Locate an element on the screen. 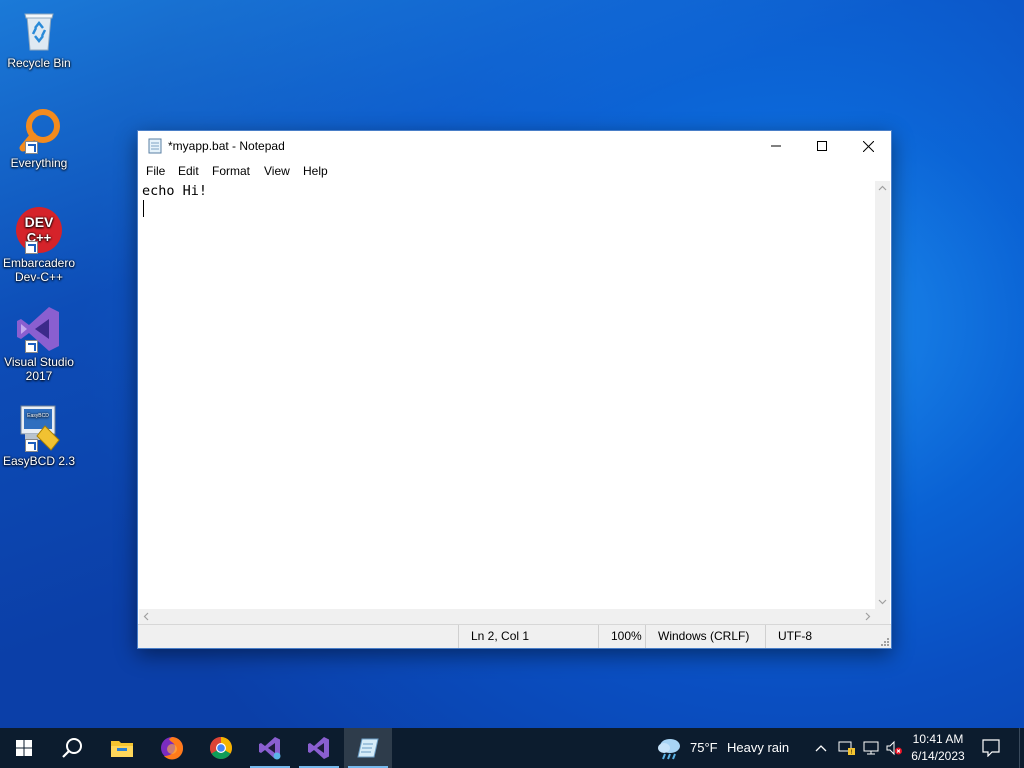 The height and width of the screenshot is (768, 1024). tray-network-button is located at coordinates (871, 750).